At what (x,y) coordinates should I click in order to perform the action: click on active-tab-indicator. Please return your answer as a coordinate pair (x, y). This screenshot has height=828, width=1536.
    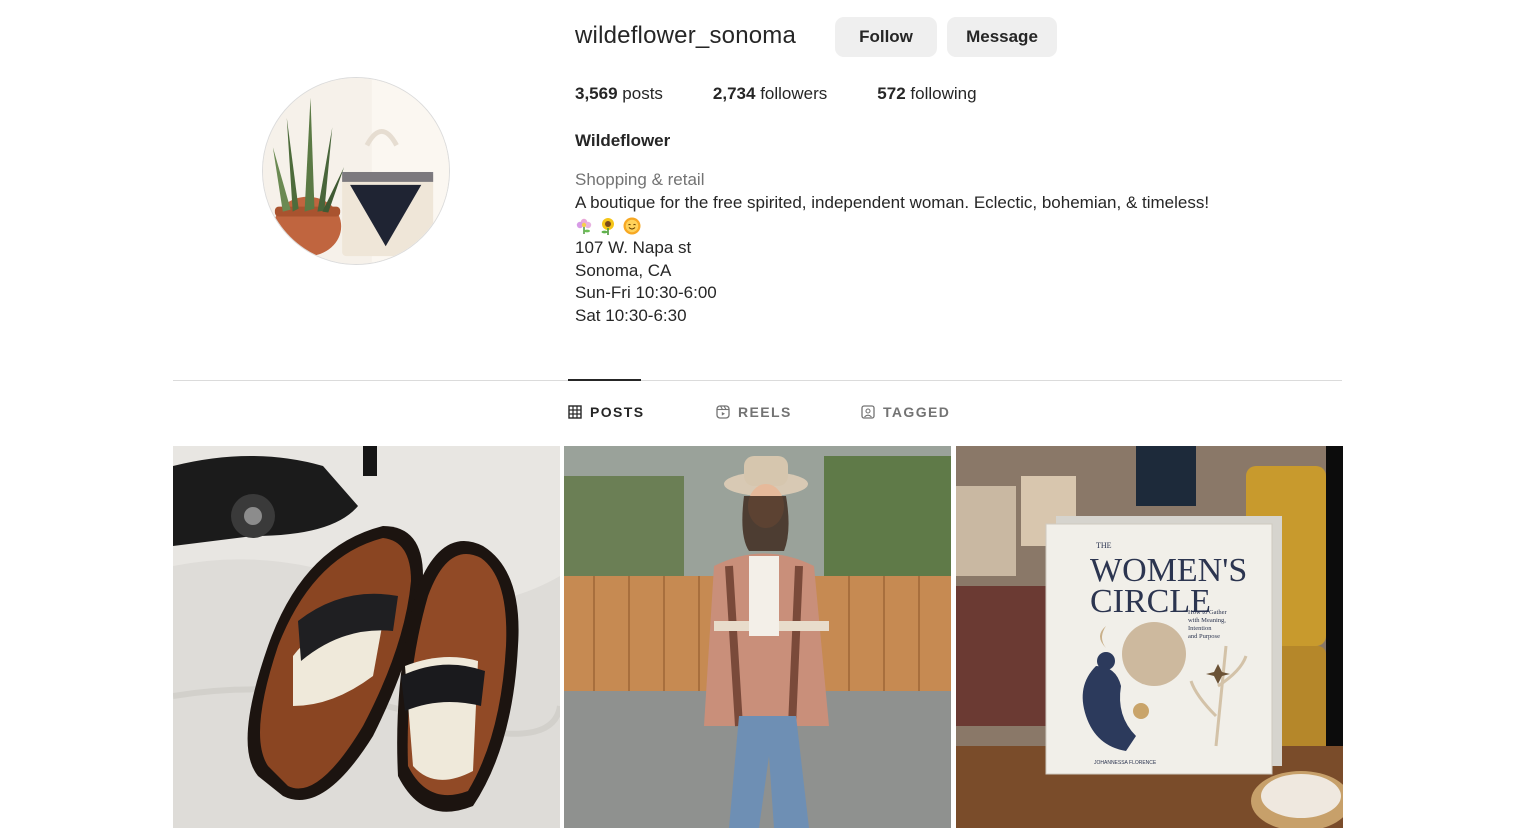
    Looking at the image, I should click on (604, 380).